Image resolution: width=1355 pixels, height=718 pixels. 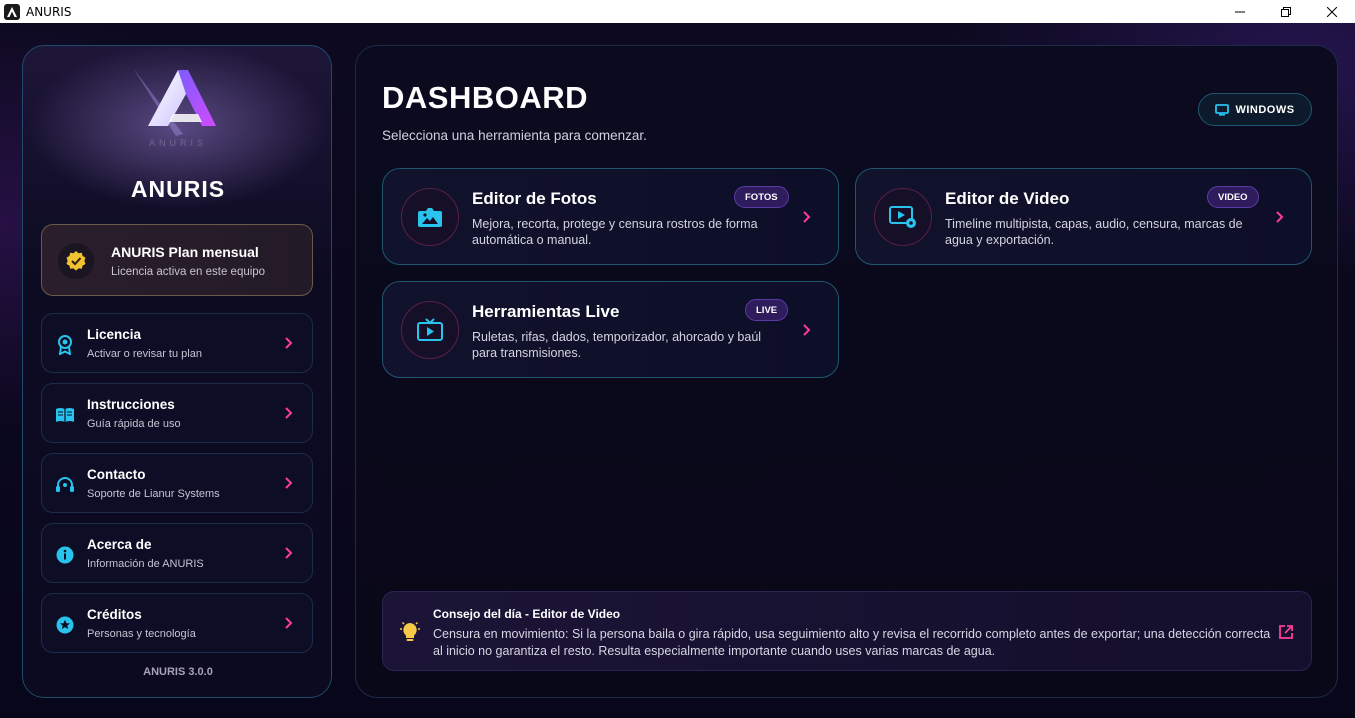 I want to click on window-title: ANURIS, so click(x=49, y=11).